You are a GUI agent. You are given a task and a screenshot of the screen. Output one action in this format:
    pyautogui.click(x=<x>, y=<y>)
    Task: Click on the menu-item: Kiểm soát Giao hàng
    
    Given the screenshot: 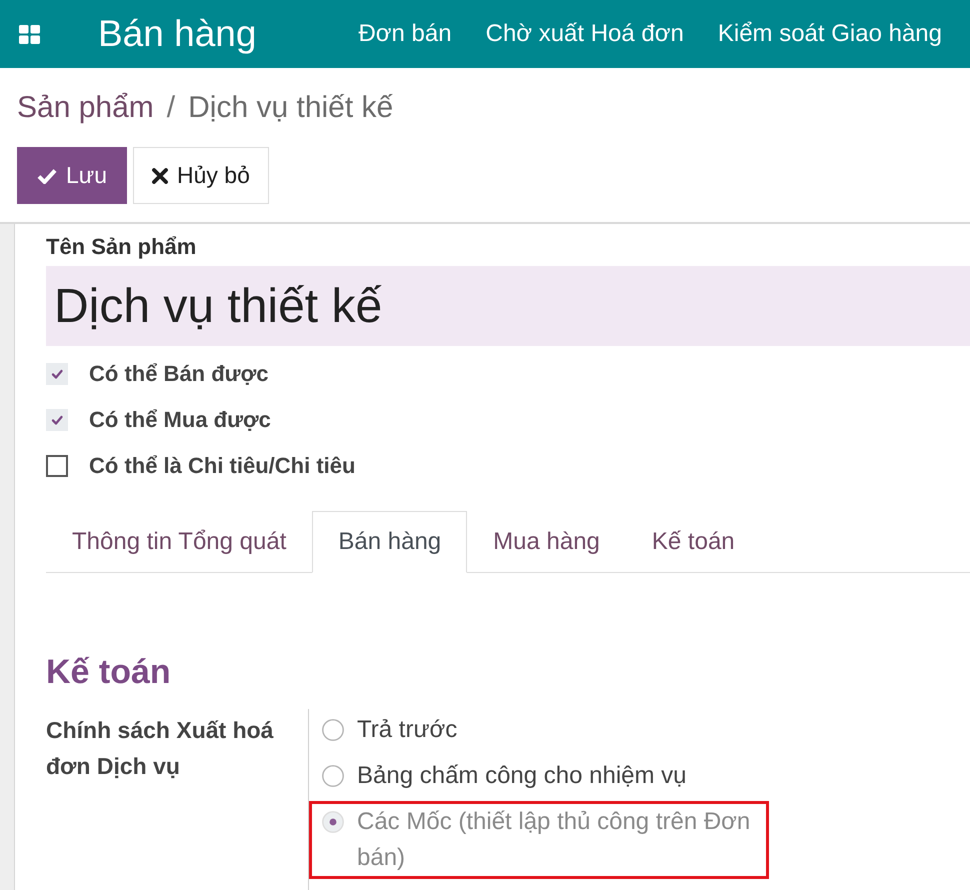 What is the action you would take?
    pyautogui.click(x=830, y=34)
    